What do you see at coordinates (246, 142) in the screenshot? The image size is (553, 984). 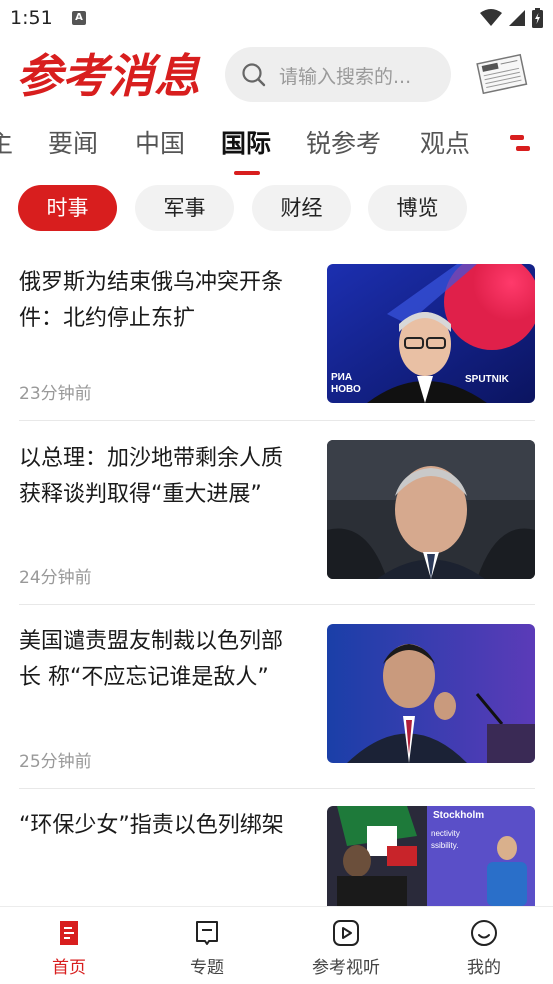 I see `tab-guoji: 国际` at bounding box center [246, 142].